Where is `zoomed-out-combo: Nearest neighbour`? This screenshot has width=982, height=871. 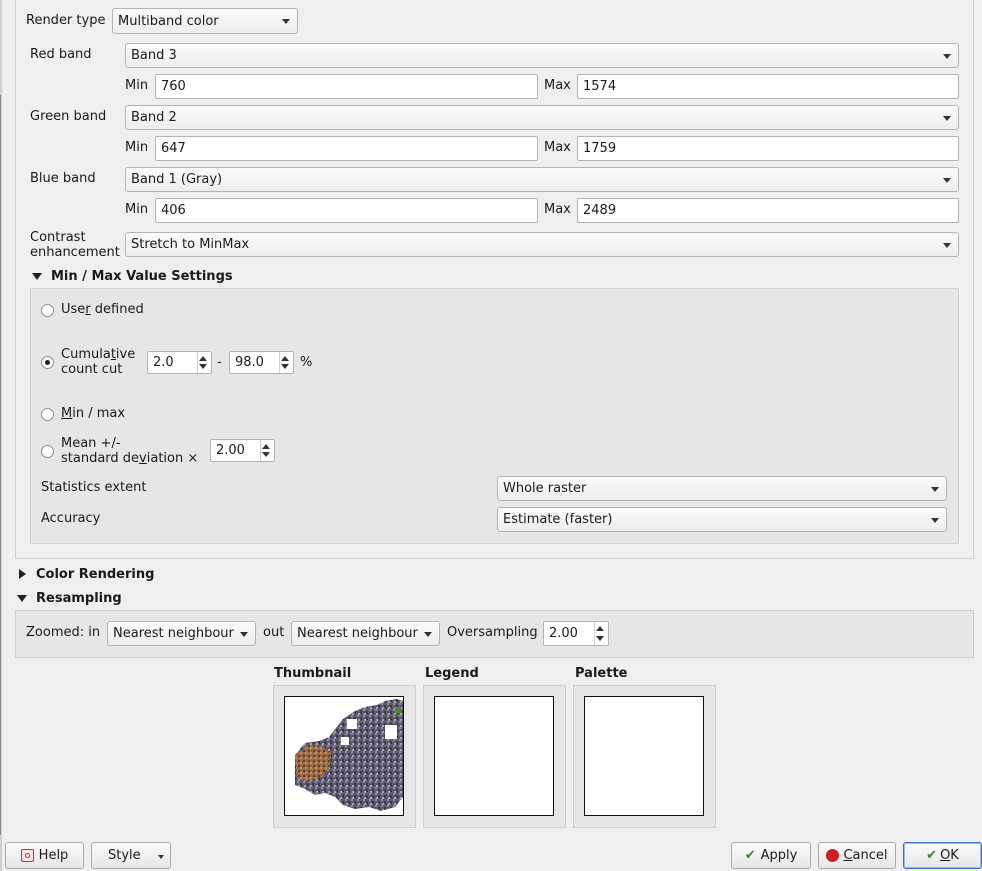 zoomed-out-combo: Nearest neighbour is located at coordinates (365, 633).